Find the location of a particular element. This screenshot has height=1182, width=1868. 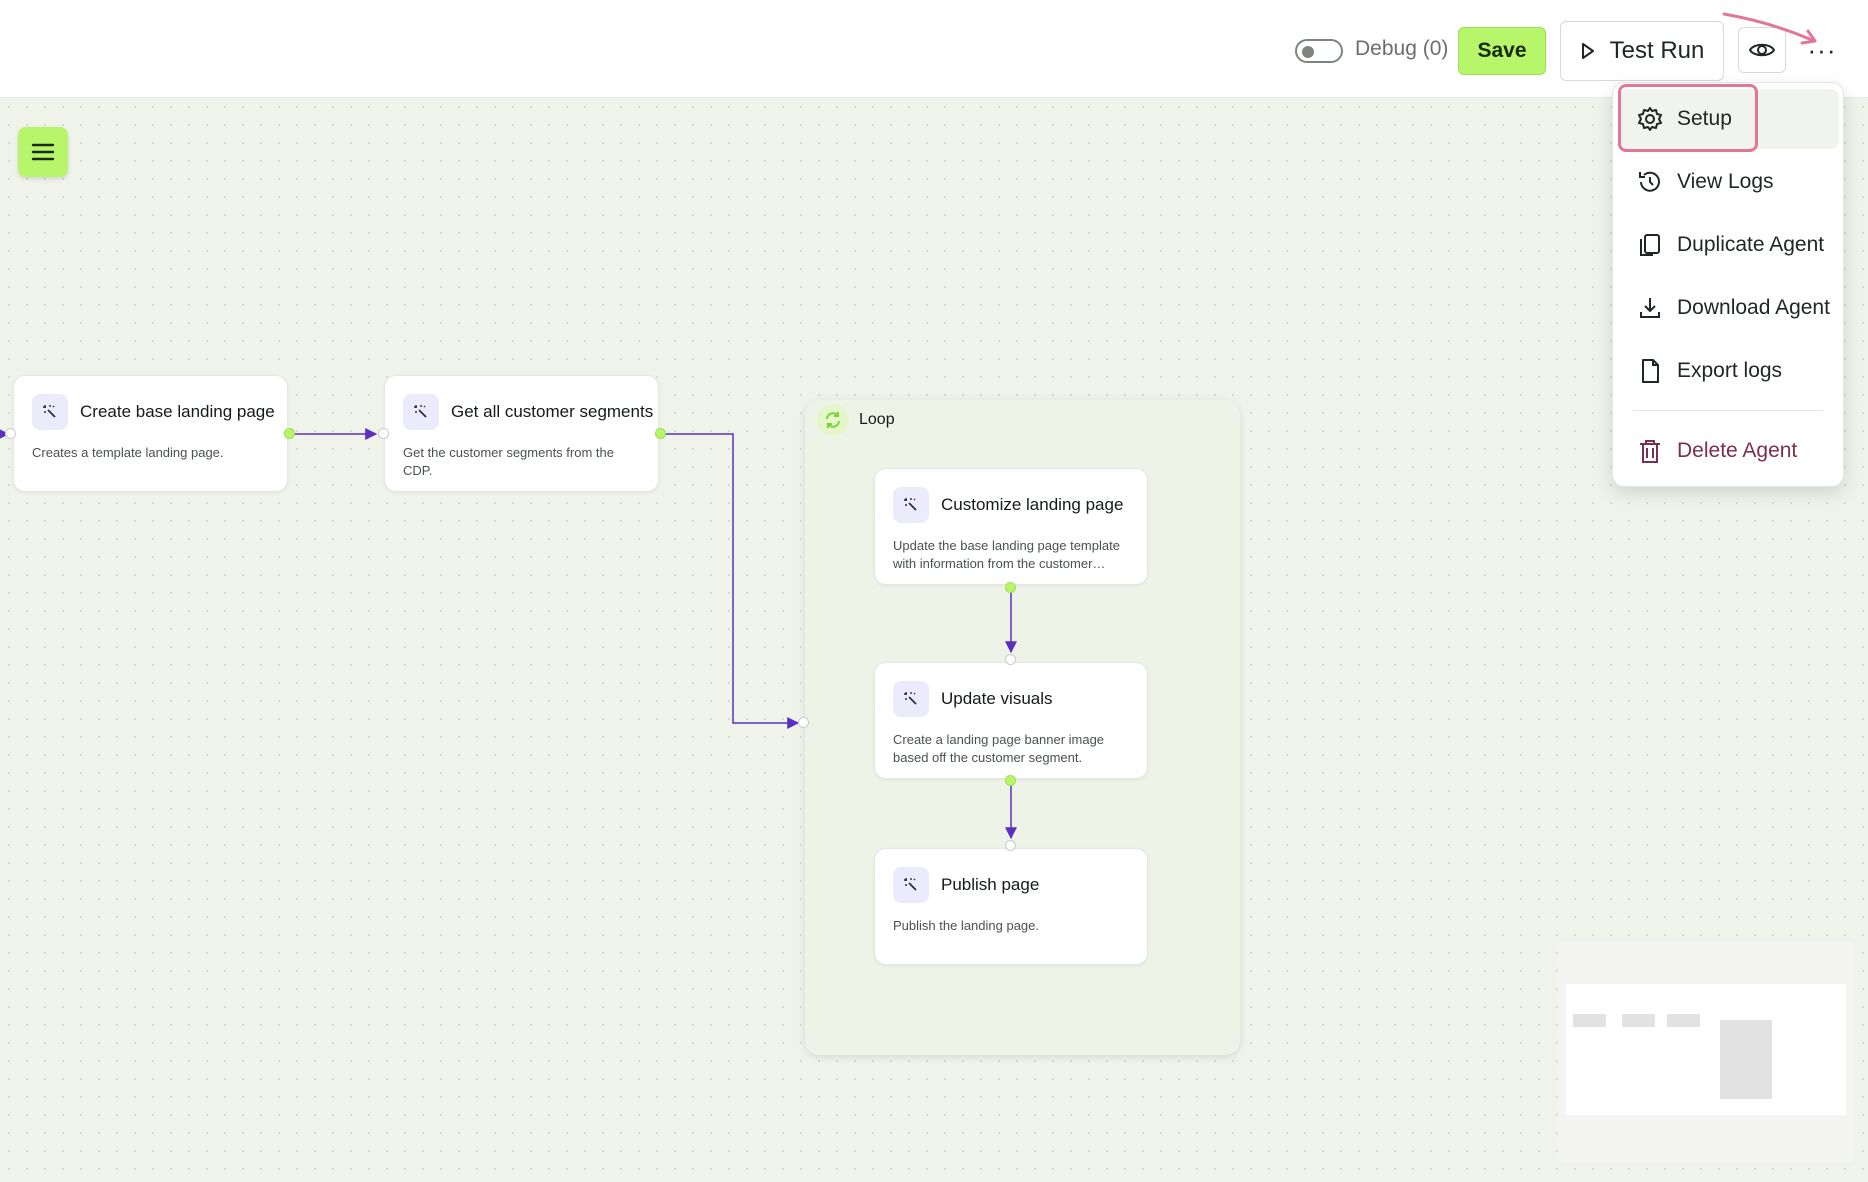

menu-toggle-button is located at coordinates (43, 152).